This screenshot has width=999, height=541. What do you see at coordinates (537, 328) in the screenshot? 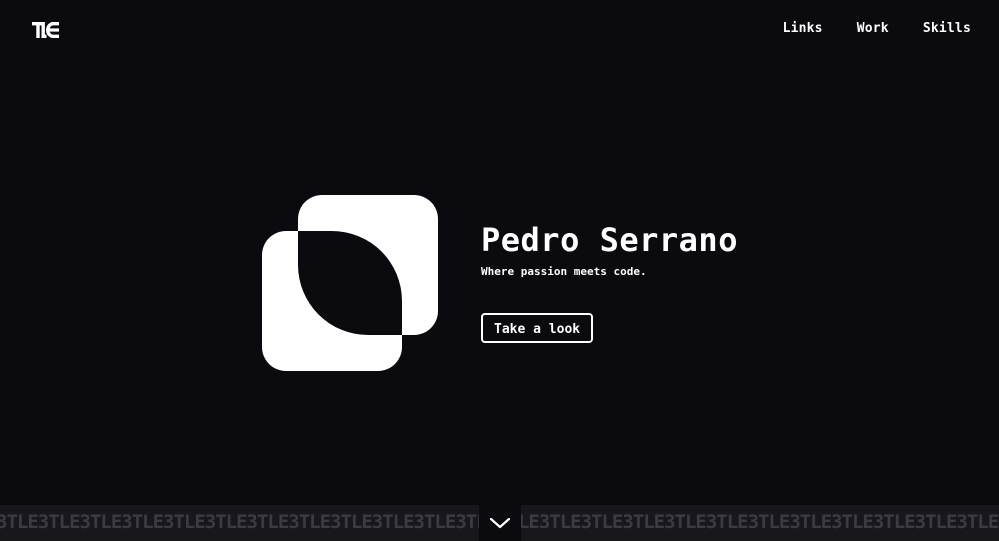
I see `take-a-look-button: Take a look` at bounding box center [537, 328].